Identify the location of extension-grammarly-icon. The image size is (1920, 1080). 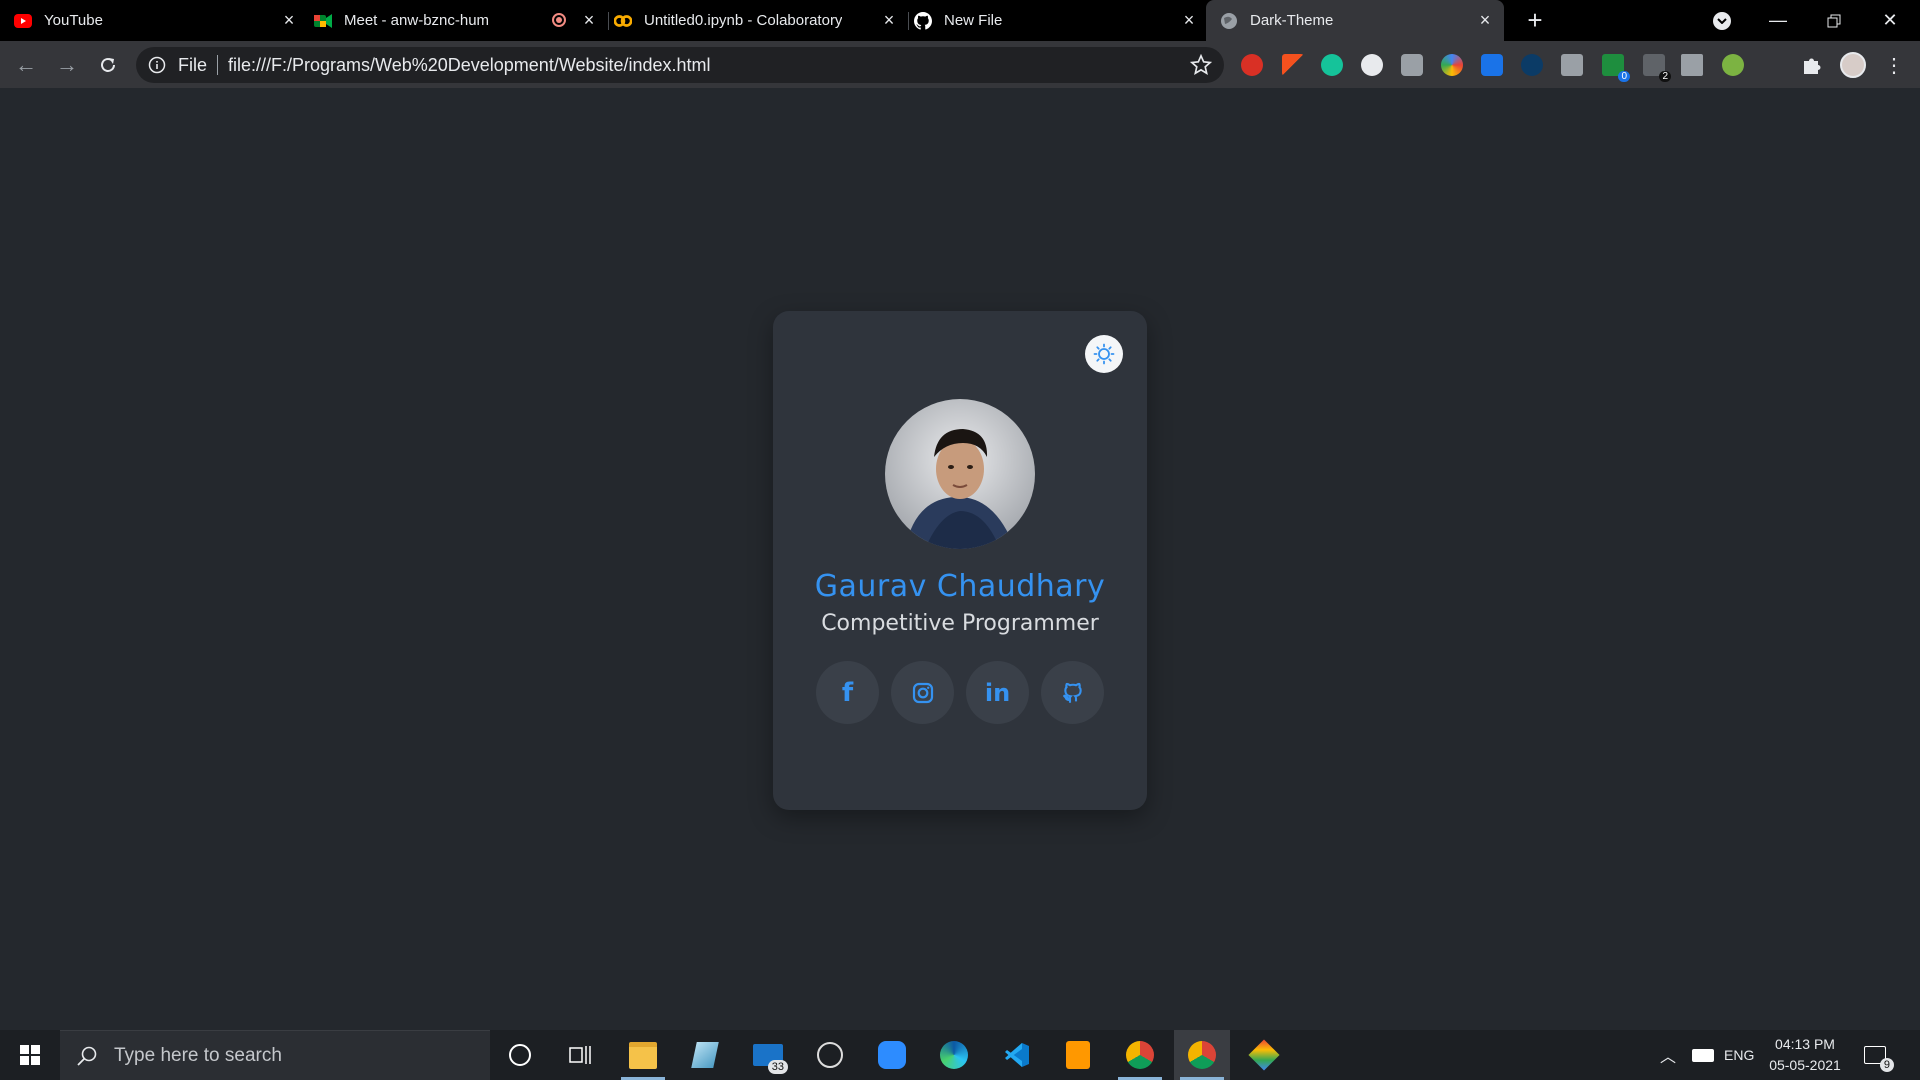
(1332, 65).